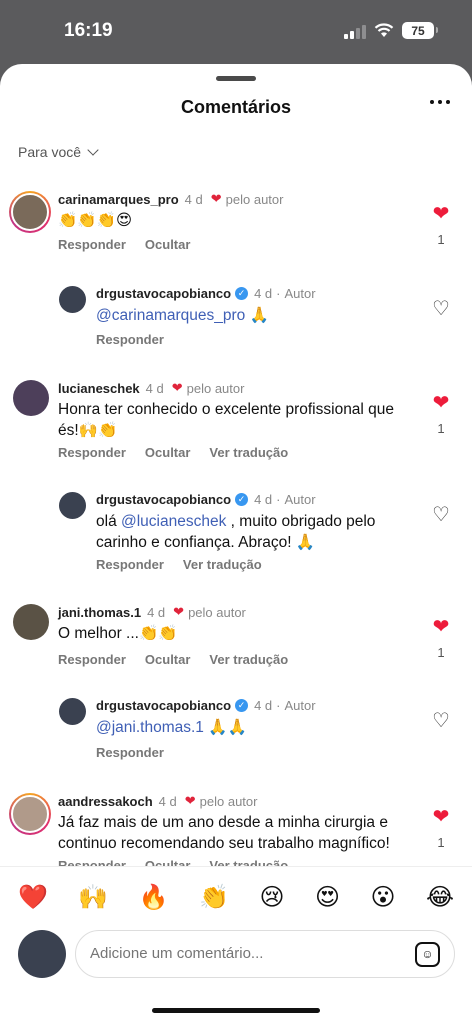  I want to click on chevron-down-icon, so click(93, 150).